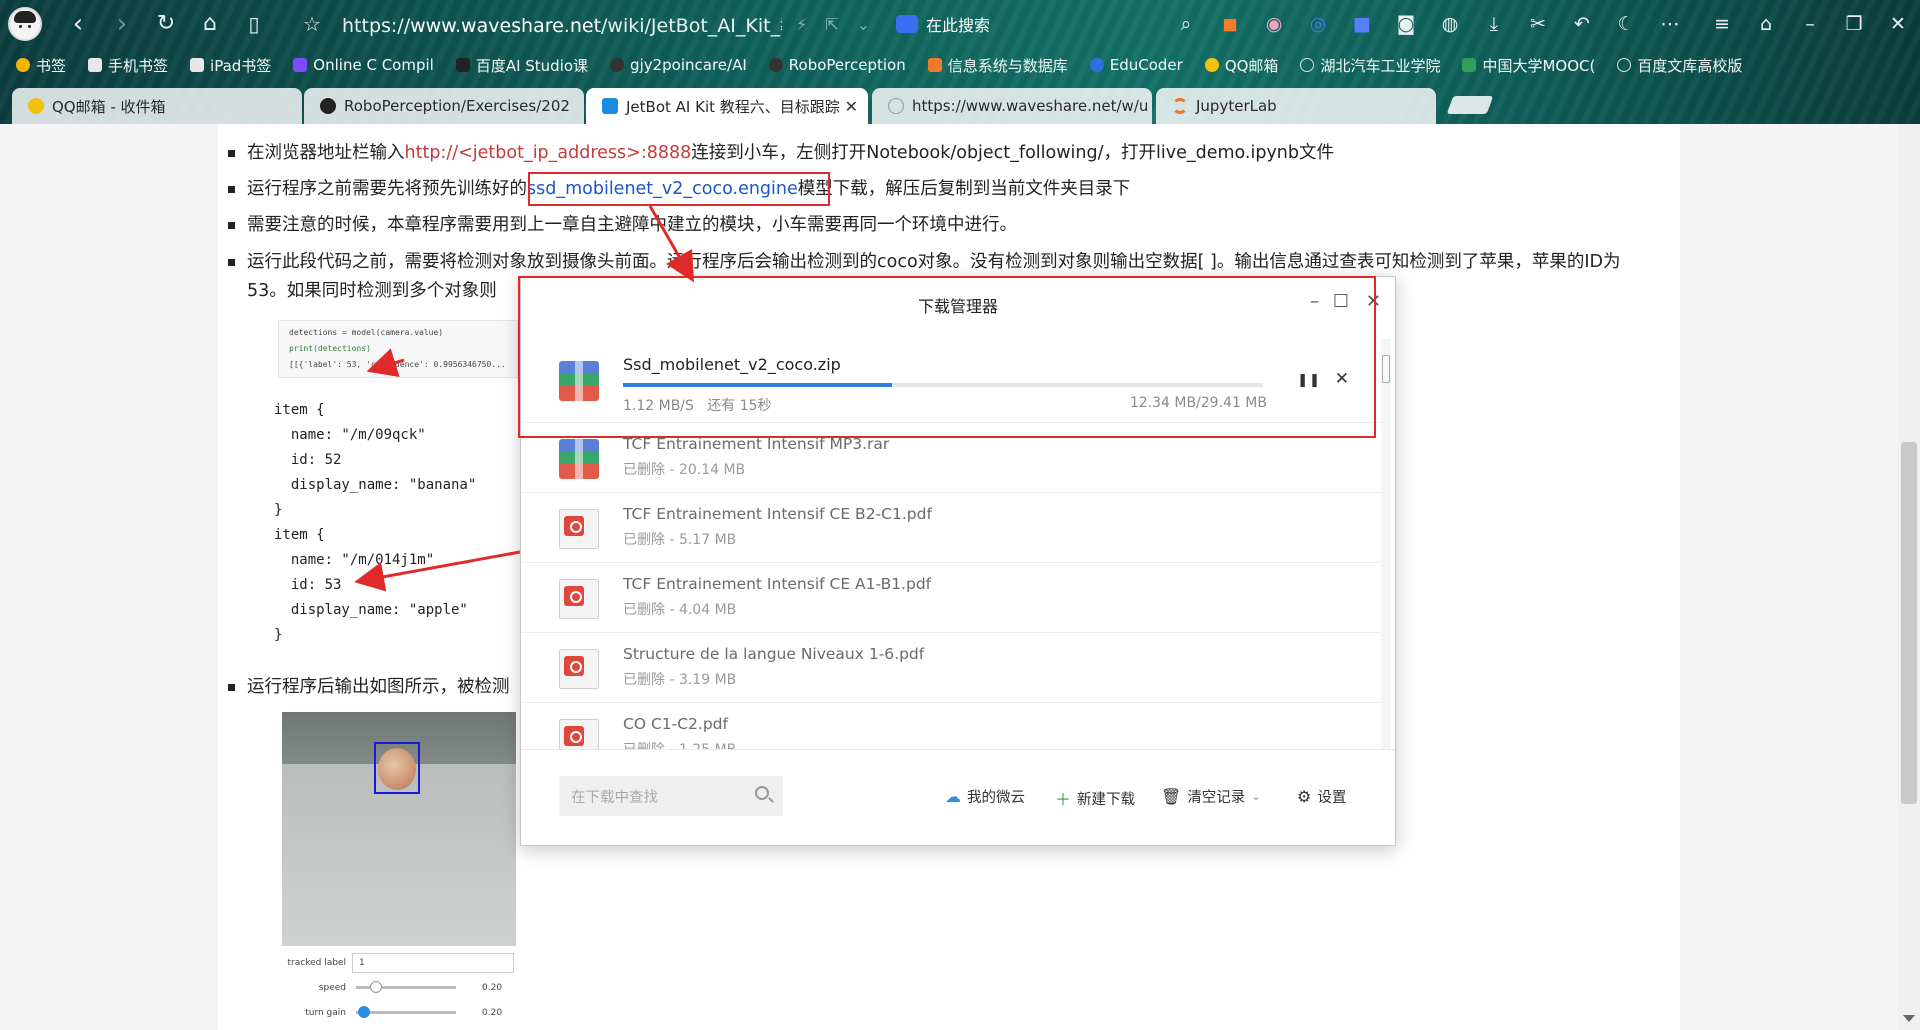 Image resolution: width=1920 pixels, height=1030 pixels. What do you see at coordinates (777, 514) in the screenshot?
I see `file-name: TCF Entrainement Intensif CE B2-C1.pdf` at bounding box center [777, 514].